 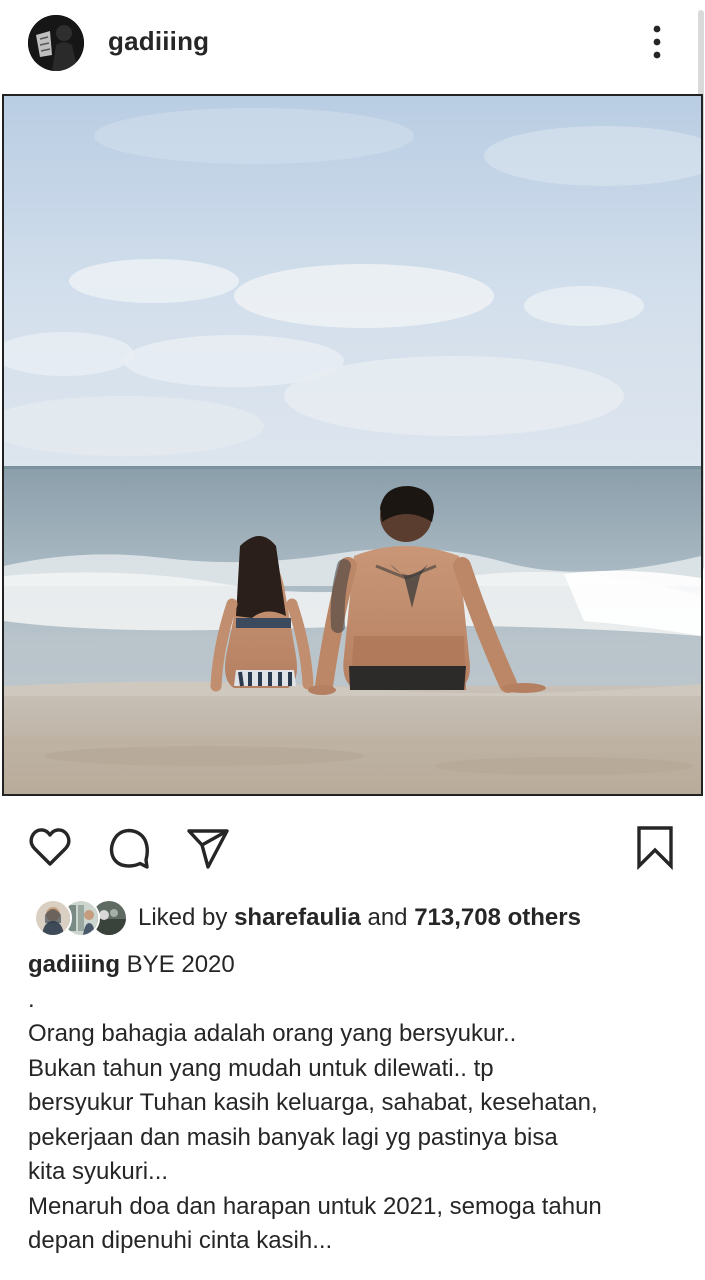 I want to click on likes-prefix: Liked by, so click(x=183, y=917).